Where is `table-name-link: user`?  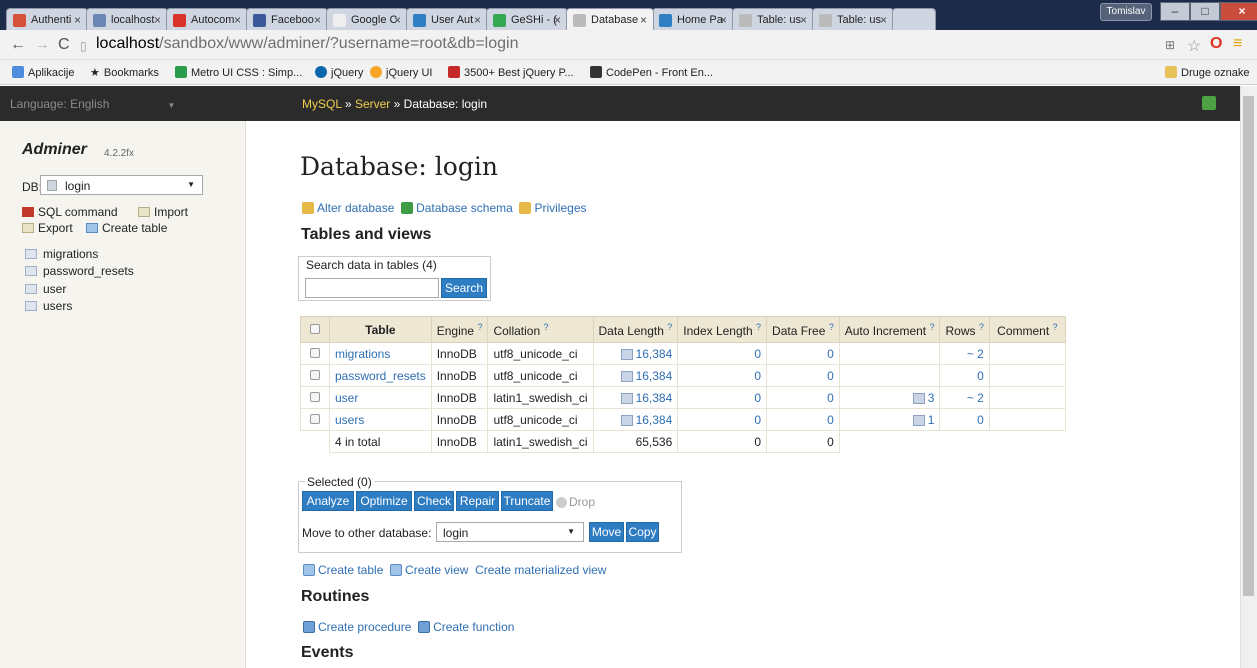 table-name-link: user is located at coordinates (346, 398).